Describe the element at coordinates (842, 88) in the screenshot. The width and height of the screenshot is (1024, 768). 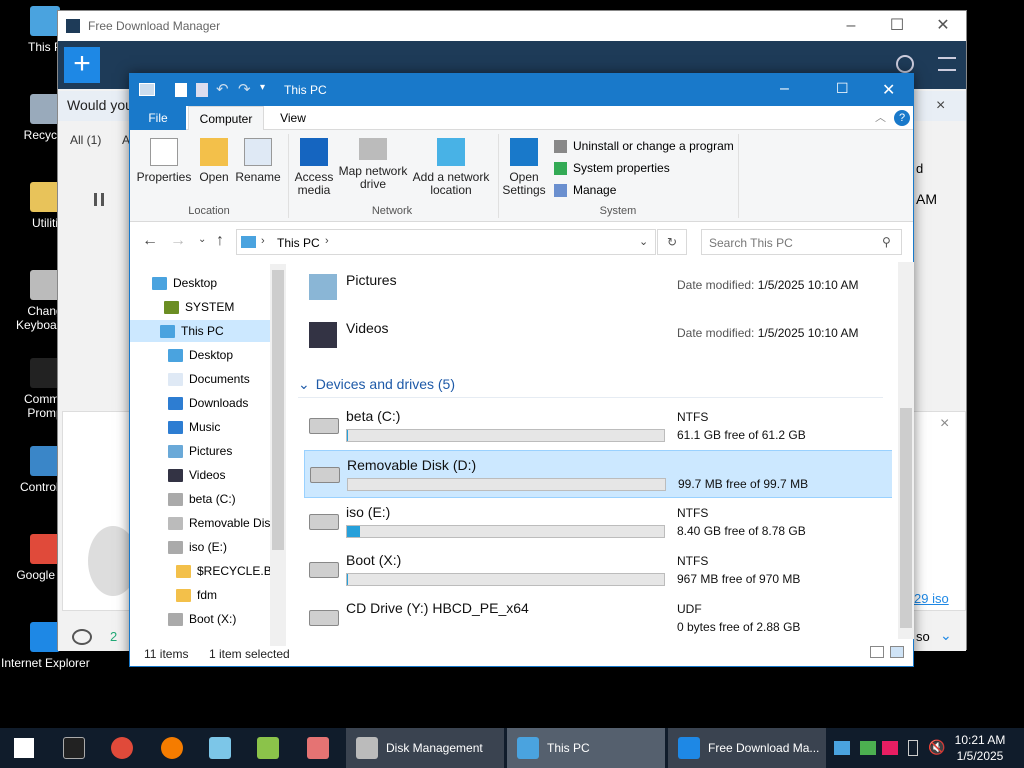
I see `maximize-button: ☐` at that location.